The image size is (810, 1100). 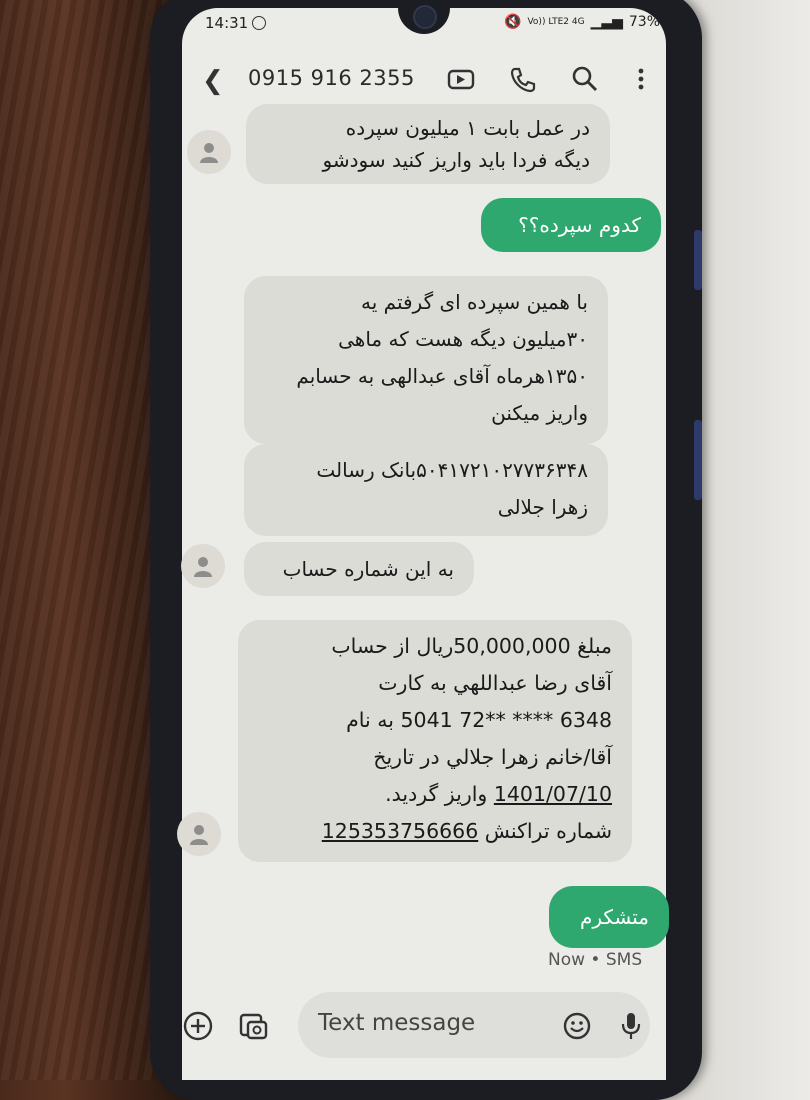 I want to click on whatsapp-notification-icon, so click(x=259, y=23).